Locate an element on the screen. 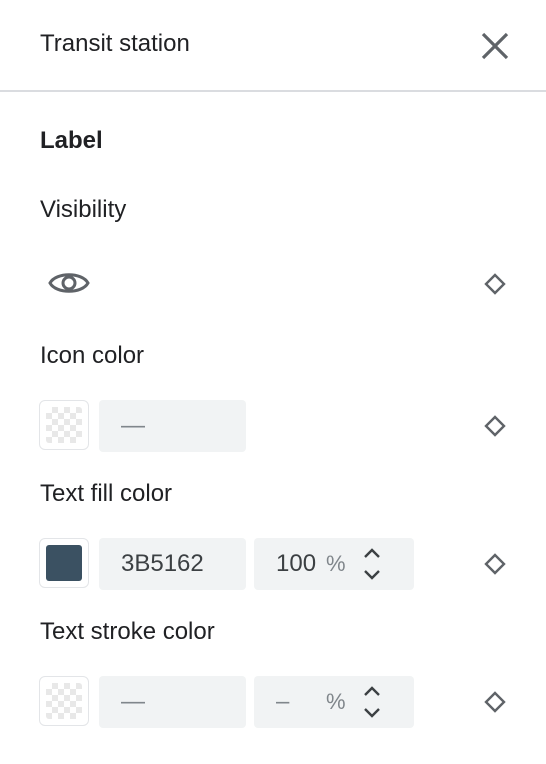 The width and height of the screenshot is (546, 764). text-fill-color-swatch is located at coordinates (64, 563).